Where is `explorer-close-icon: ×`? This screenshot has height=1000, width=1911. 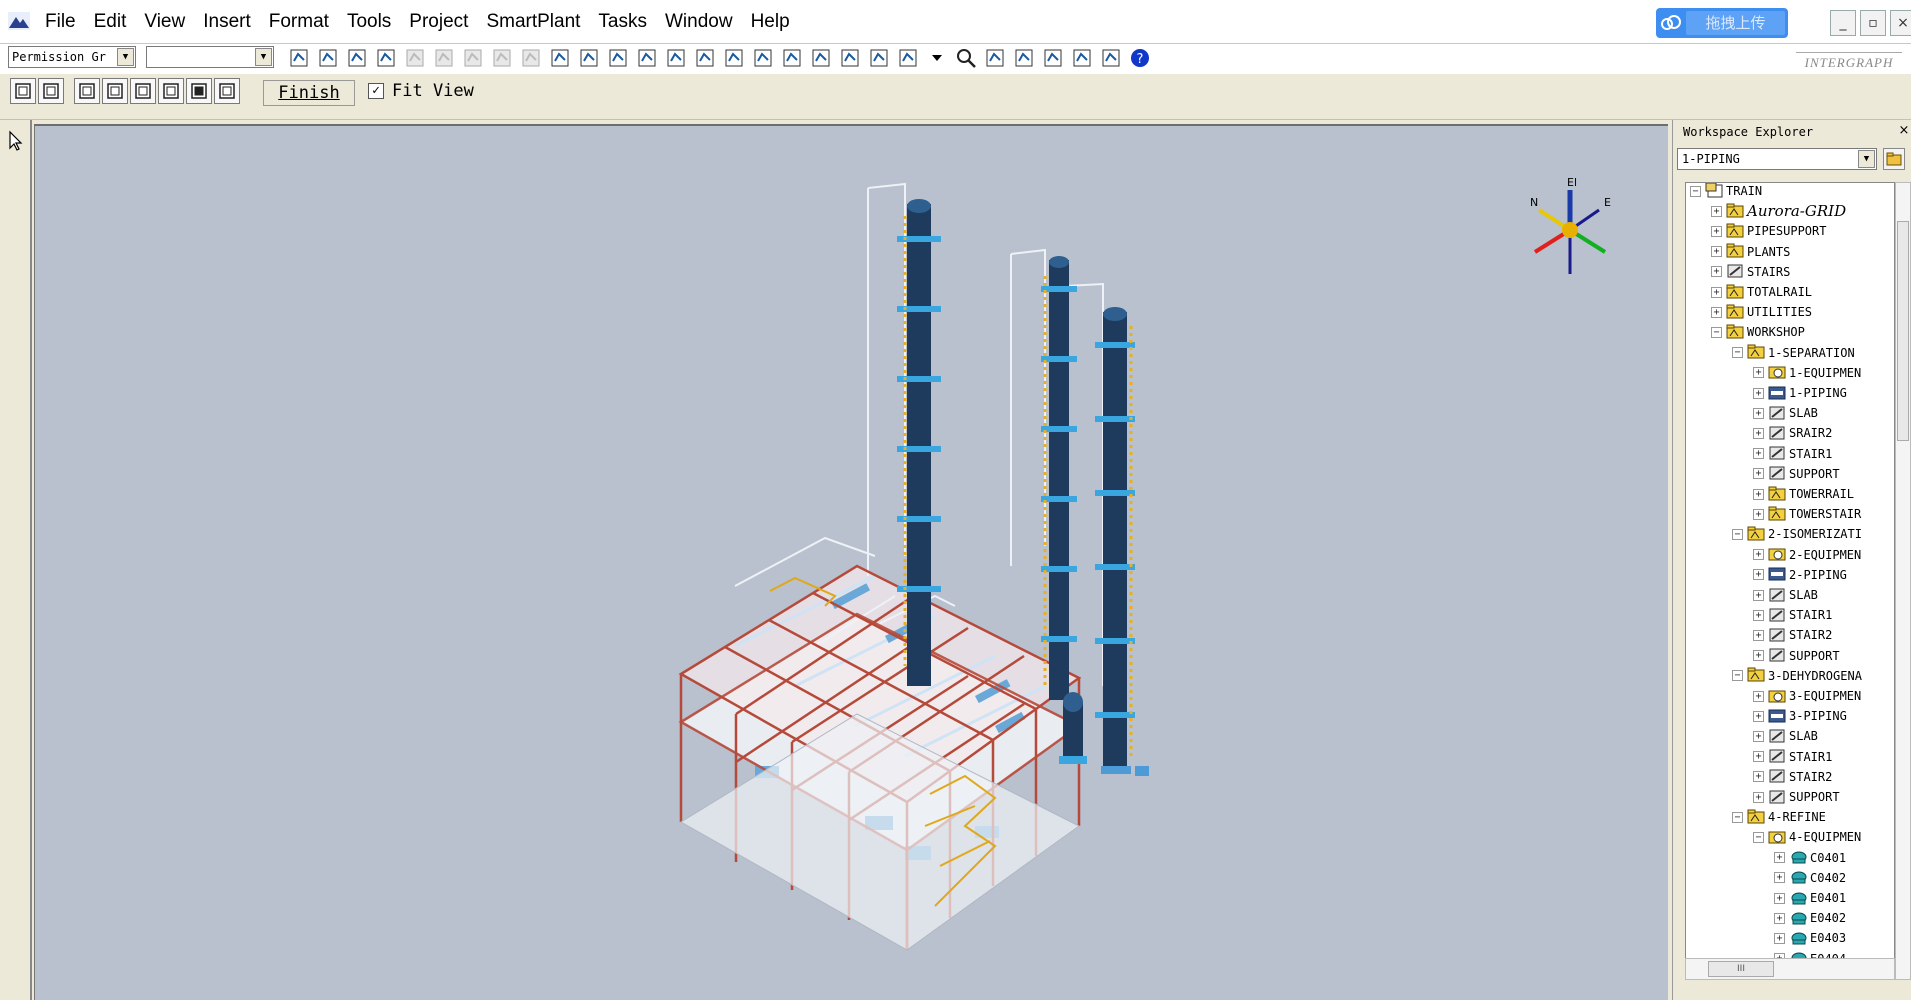
explorer-close-icon: × is located at coordinates (1904, 131).